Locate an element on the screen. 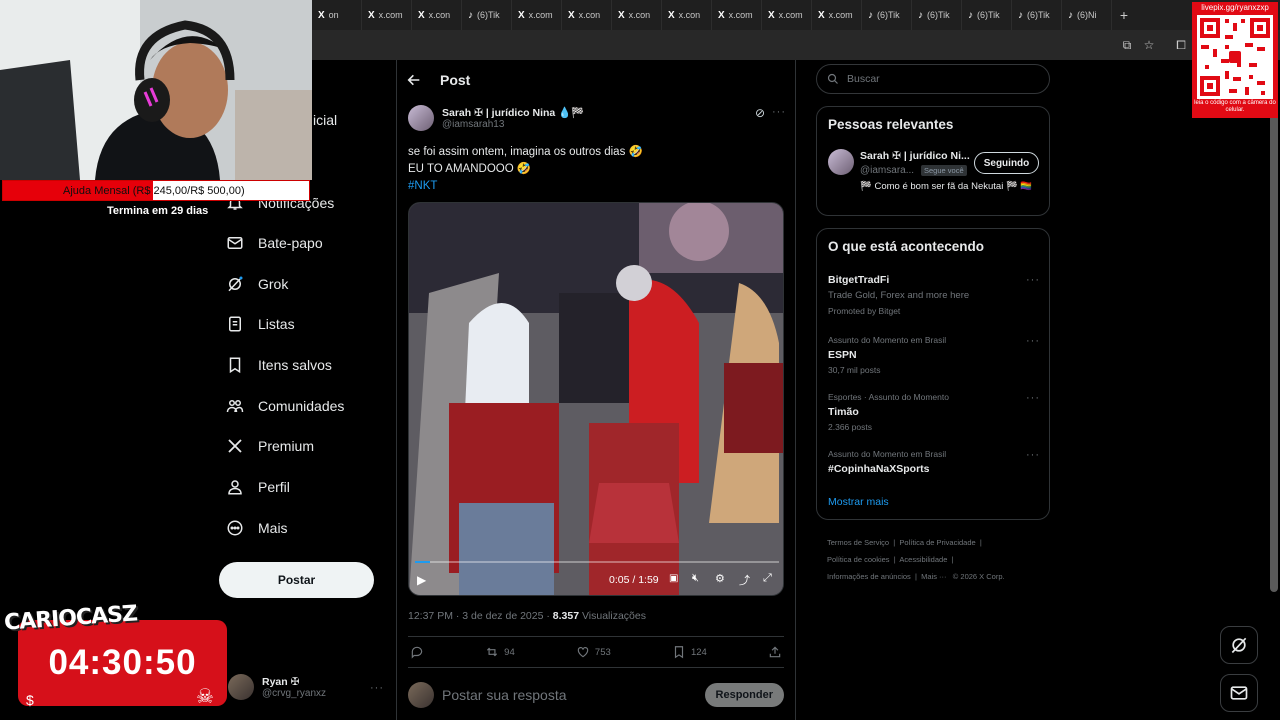  nav-label: Premium is located at coordinates (286, 446).